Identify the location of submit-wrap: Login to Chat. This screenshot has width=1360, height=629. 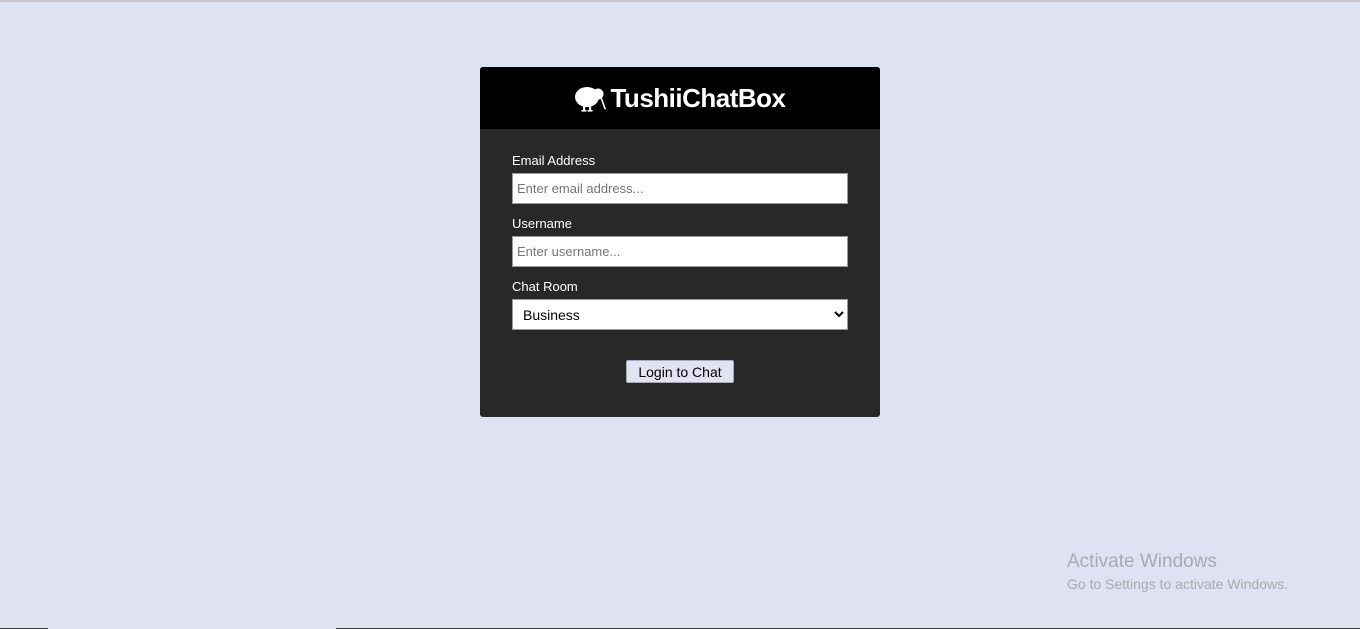
(680, 371).